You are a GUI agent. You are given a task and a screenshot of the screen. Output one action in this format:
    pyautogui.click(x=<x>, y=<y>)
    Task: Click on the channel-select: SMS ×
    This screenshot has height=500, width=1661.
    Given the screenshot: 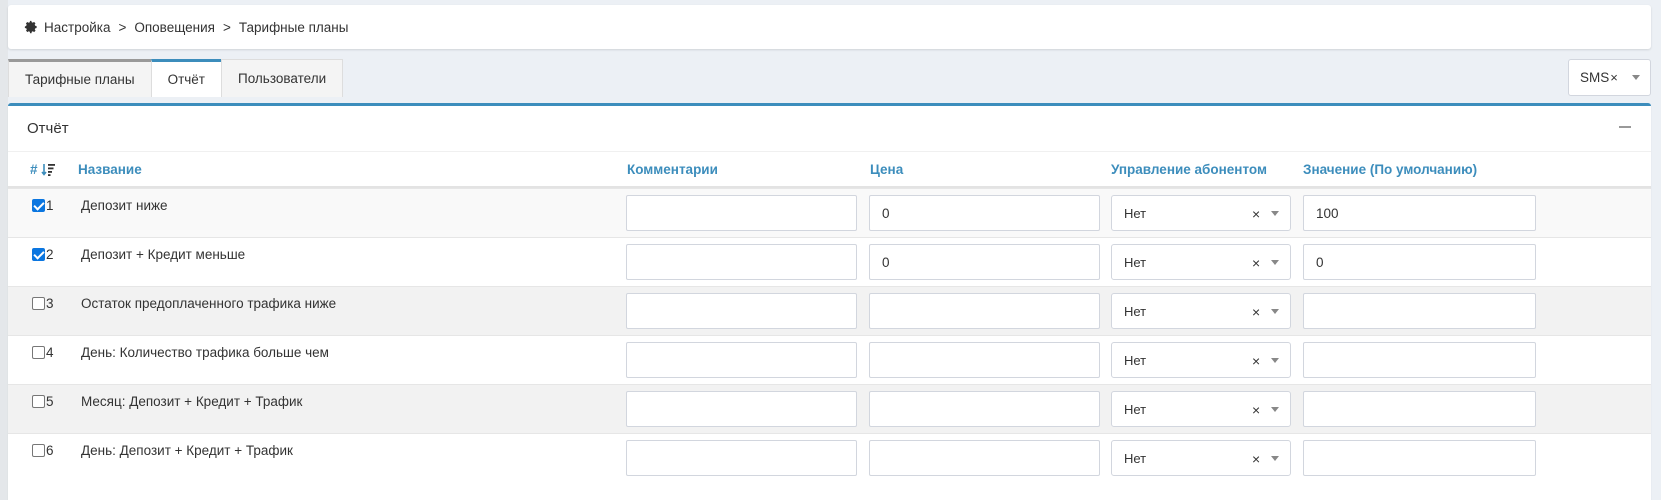 What is the action you would take?
    pyautogui.click(x=1609, y=77)
    